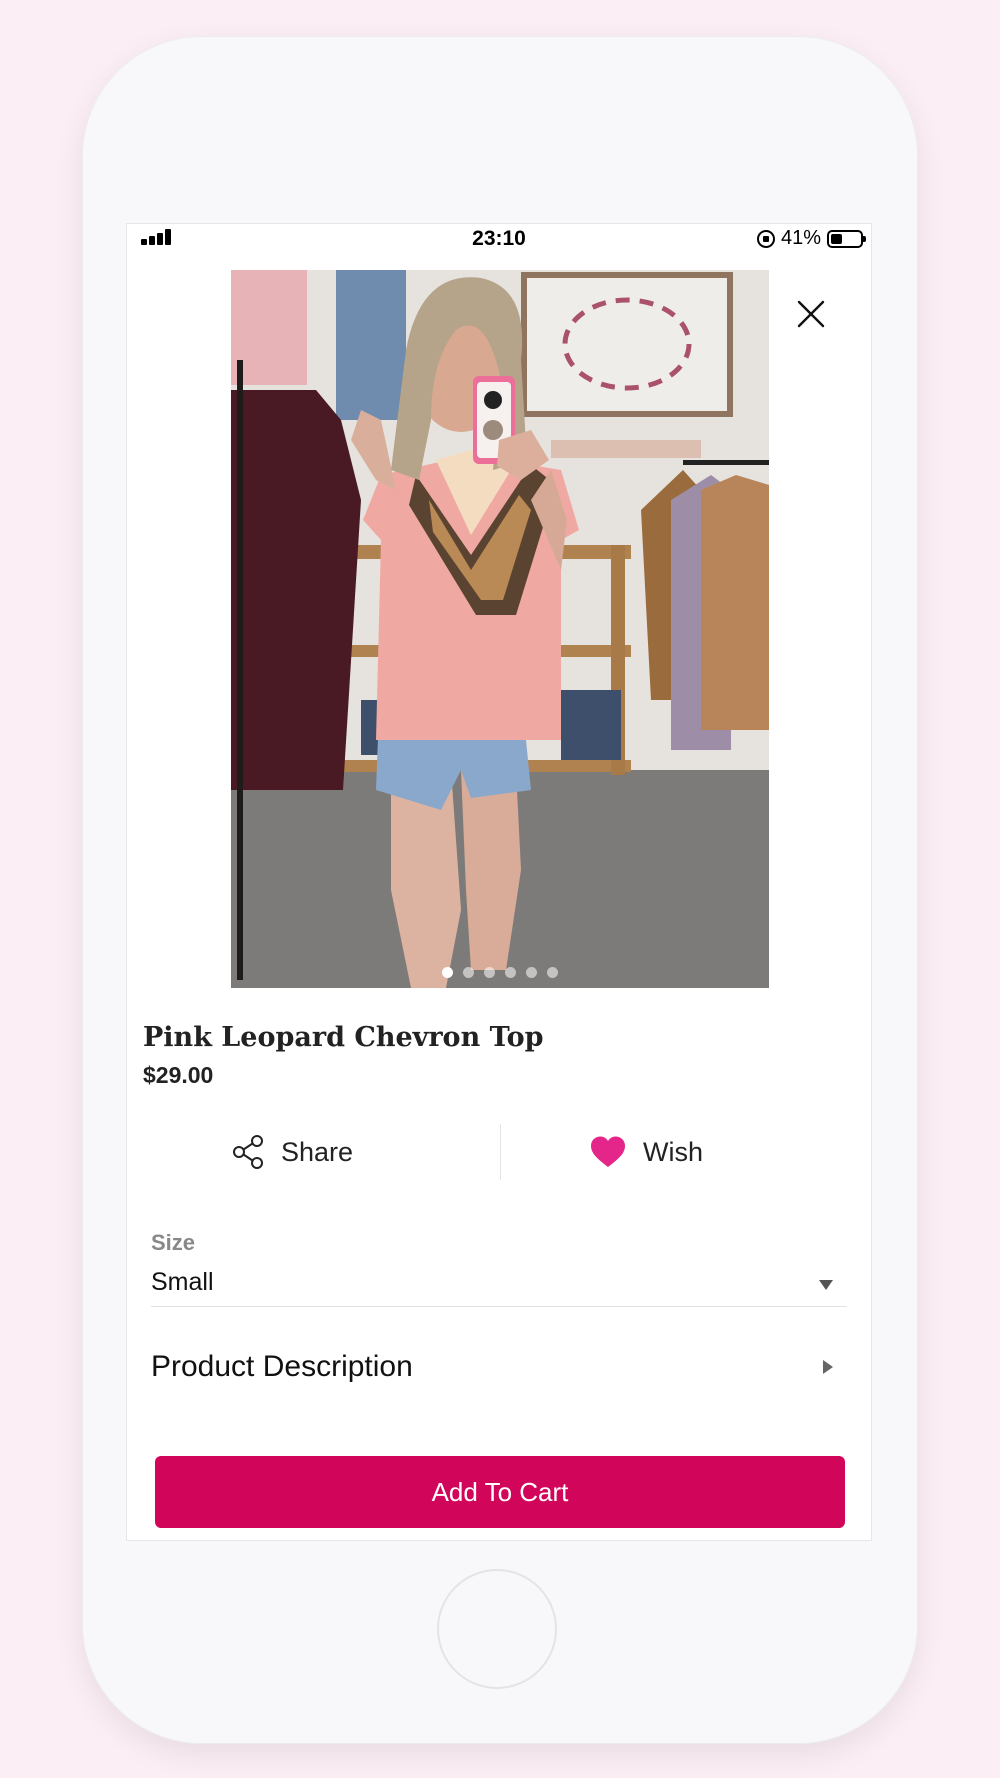  I want to click on battery-fill, so click(836, 238).